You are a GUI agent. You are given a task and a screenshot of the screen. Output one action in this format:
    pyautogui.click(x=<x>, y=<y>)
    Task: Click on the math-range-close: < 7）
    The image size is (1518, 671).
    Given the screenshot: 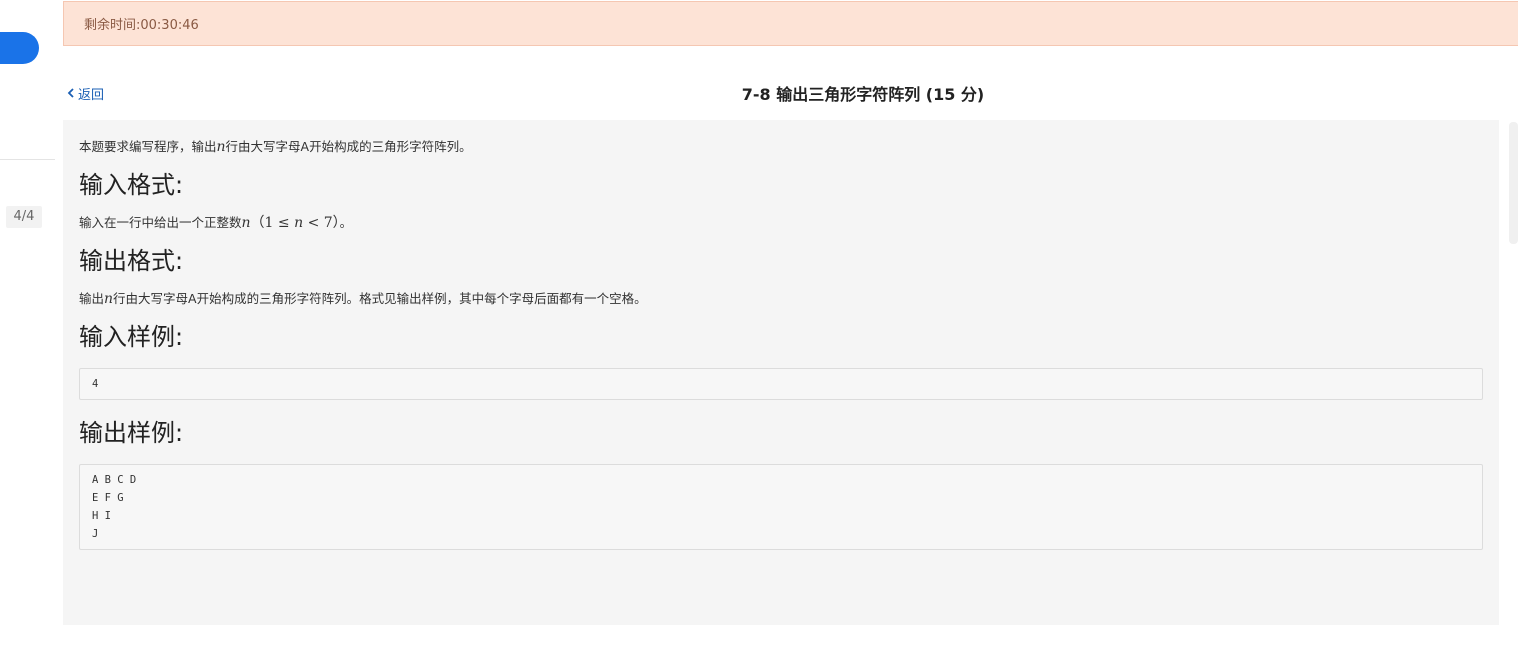 What is the action you would take?
    pyautogui.click(x=321, y=223)
    